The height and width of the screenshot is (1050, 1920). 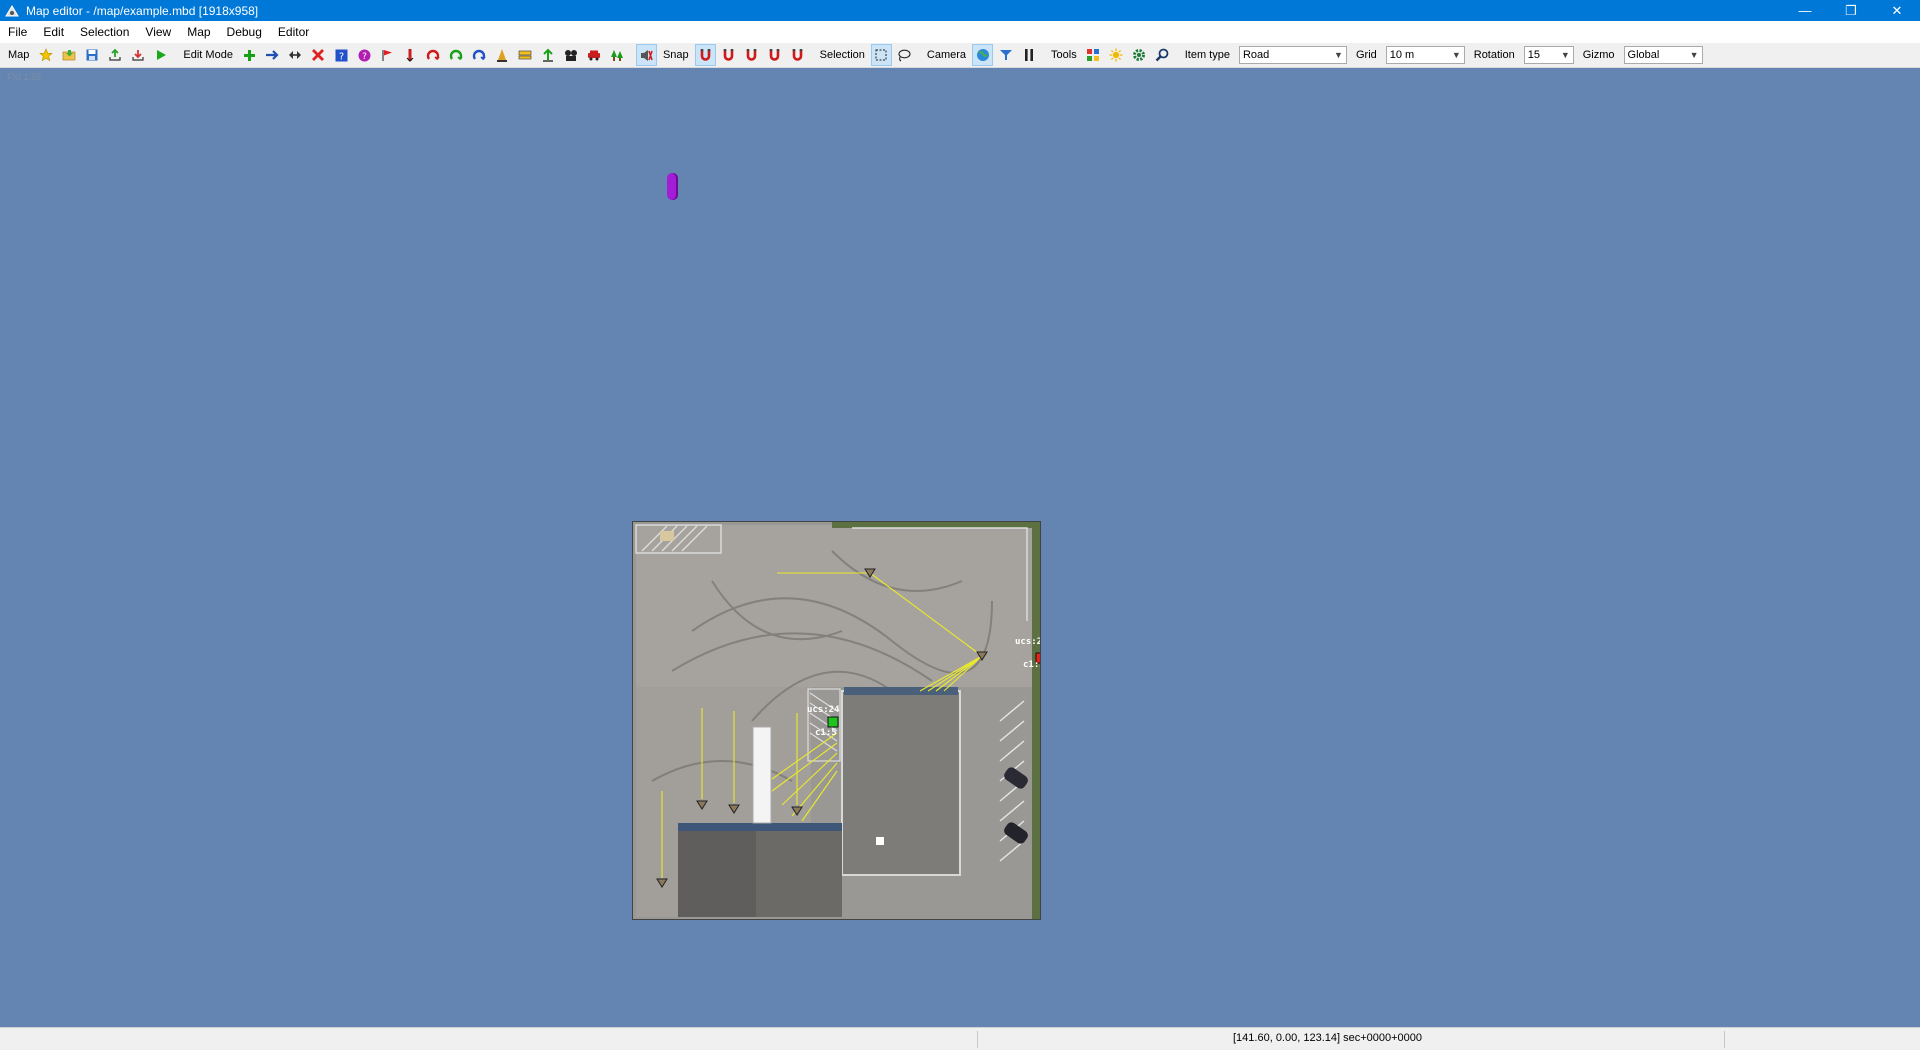 What do you see at coordinates (548, 55) in the screenshot?
I see `raise-icon` at bounding box center [548, 55].